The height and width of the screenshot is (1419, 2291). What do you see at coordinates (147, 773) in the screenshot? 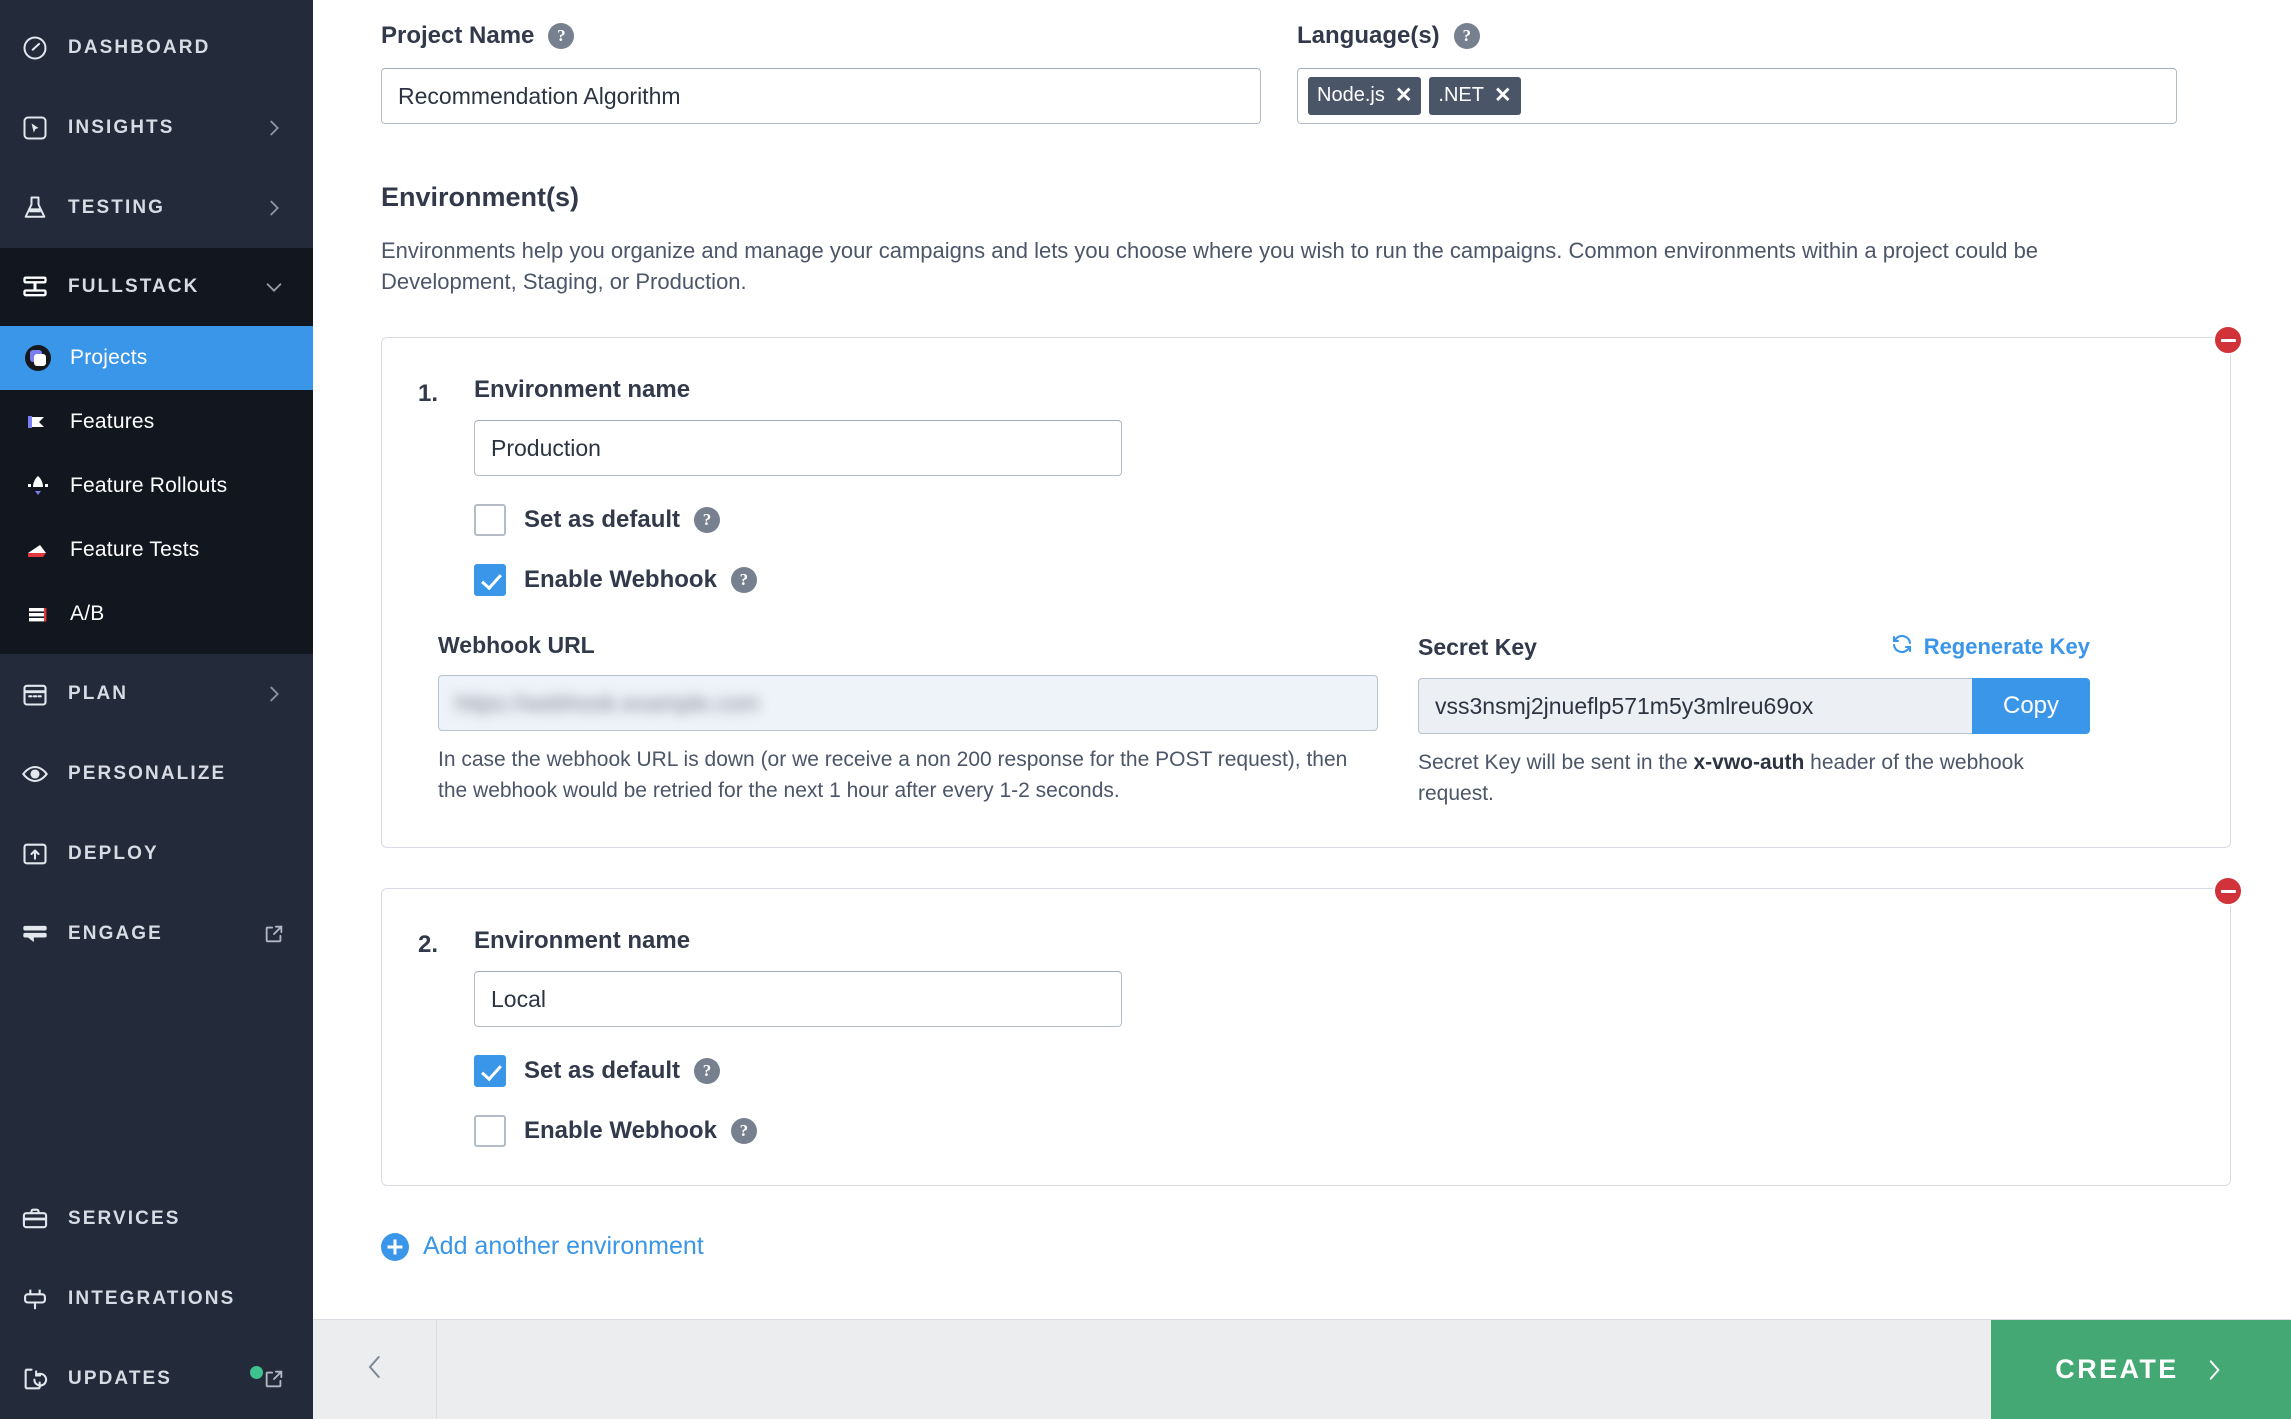
I see `sidebar-label: PERSONALIZE` at bounding box center [147, 773].